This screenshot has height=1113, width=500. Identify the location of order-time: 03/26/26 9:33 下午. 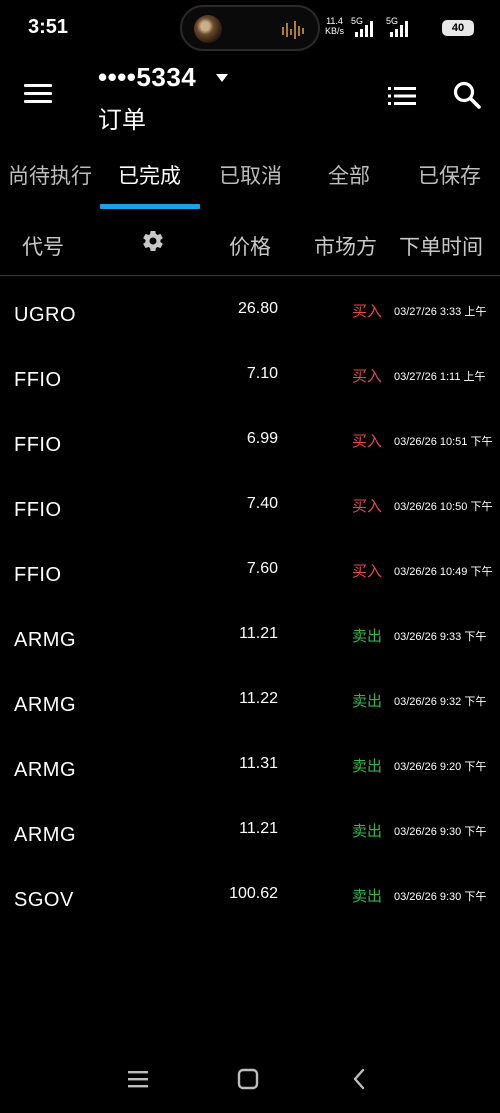
(440, 637).